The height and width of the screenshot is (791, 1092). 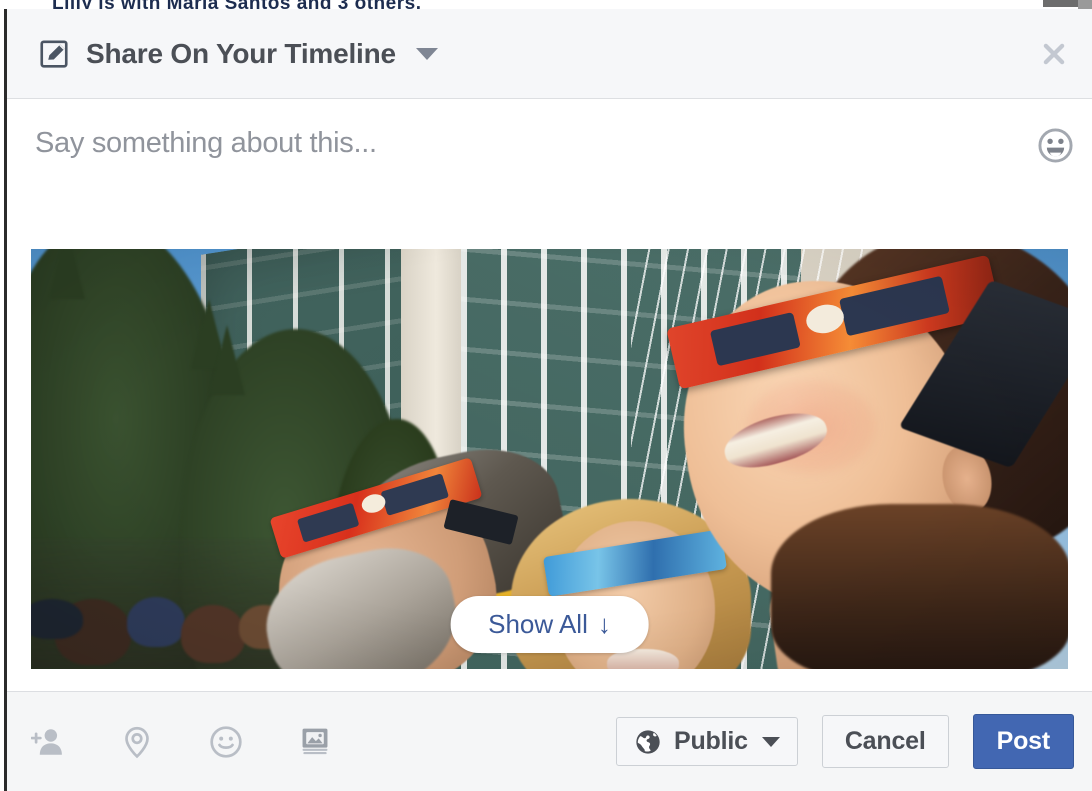 I want to click on privacy-label: Public, so click(x=711, y=741).